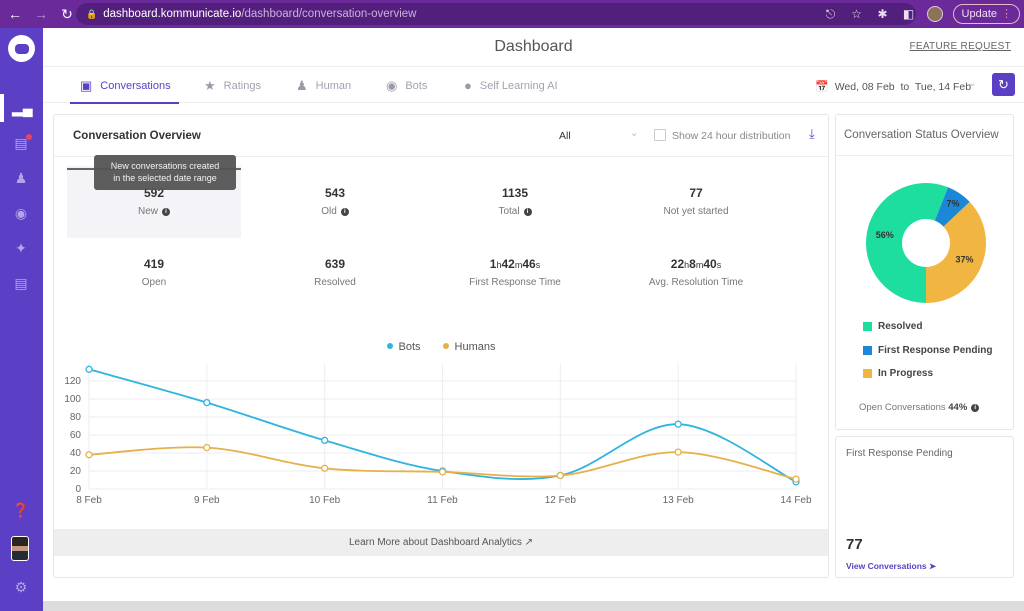 Image resolution: width=1024 pixels, height=611 pixels. I want to click on profile-icon, so click(934, 14).